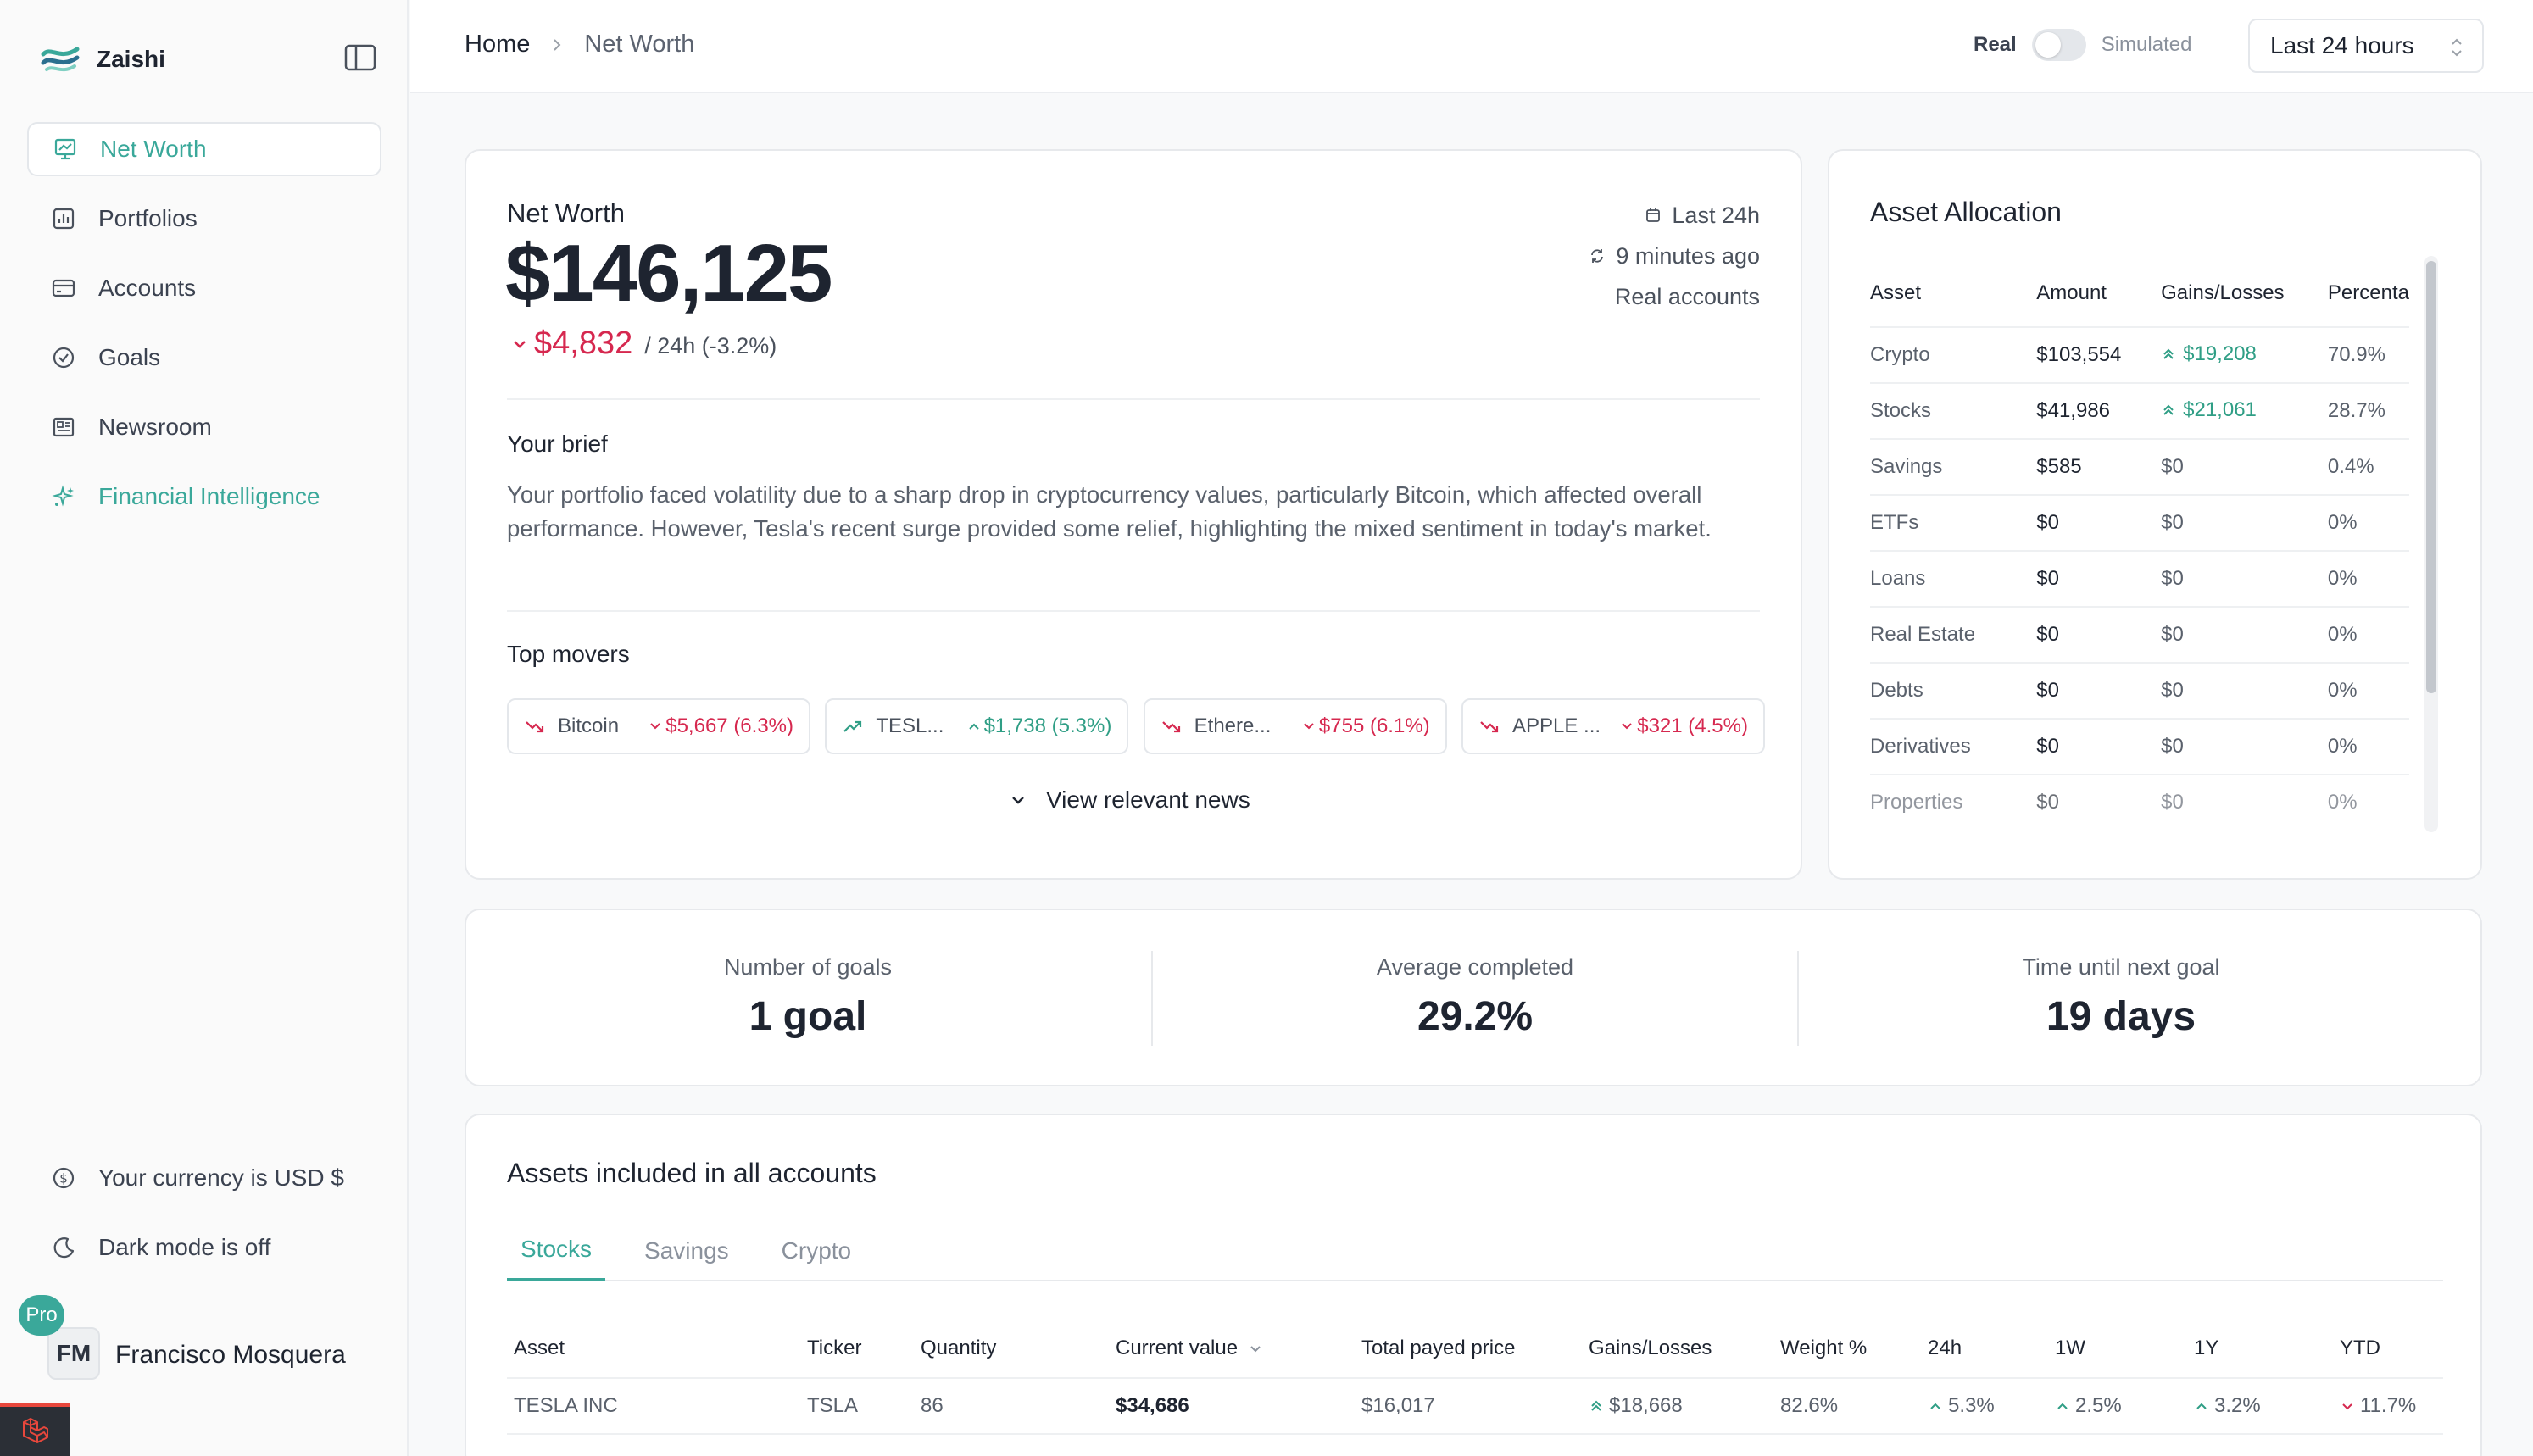 The height and width of the screenshot is (1456, 2533). I want to click on tab-stocks: Stocks, so click(557, 1251).